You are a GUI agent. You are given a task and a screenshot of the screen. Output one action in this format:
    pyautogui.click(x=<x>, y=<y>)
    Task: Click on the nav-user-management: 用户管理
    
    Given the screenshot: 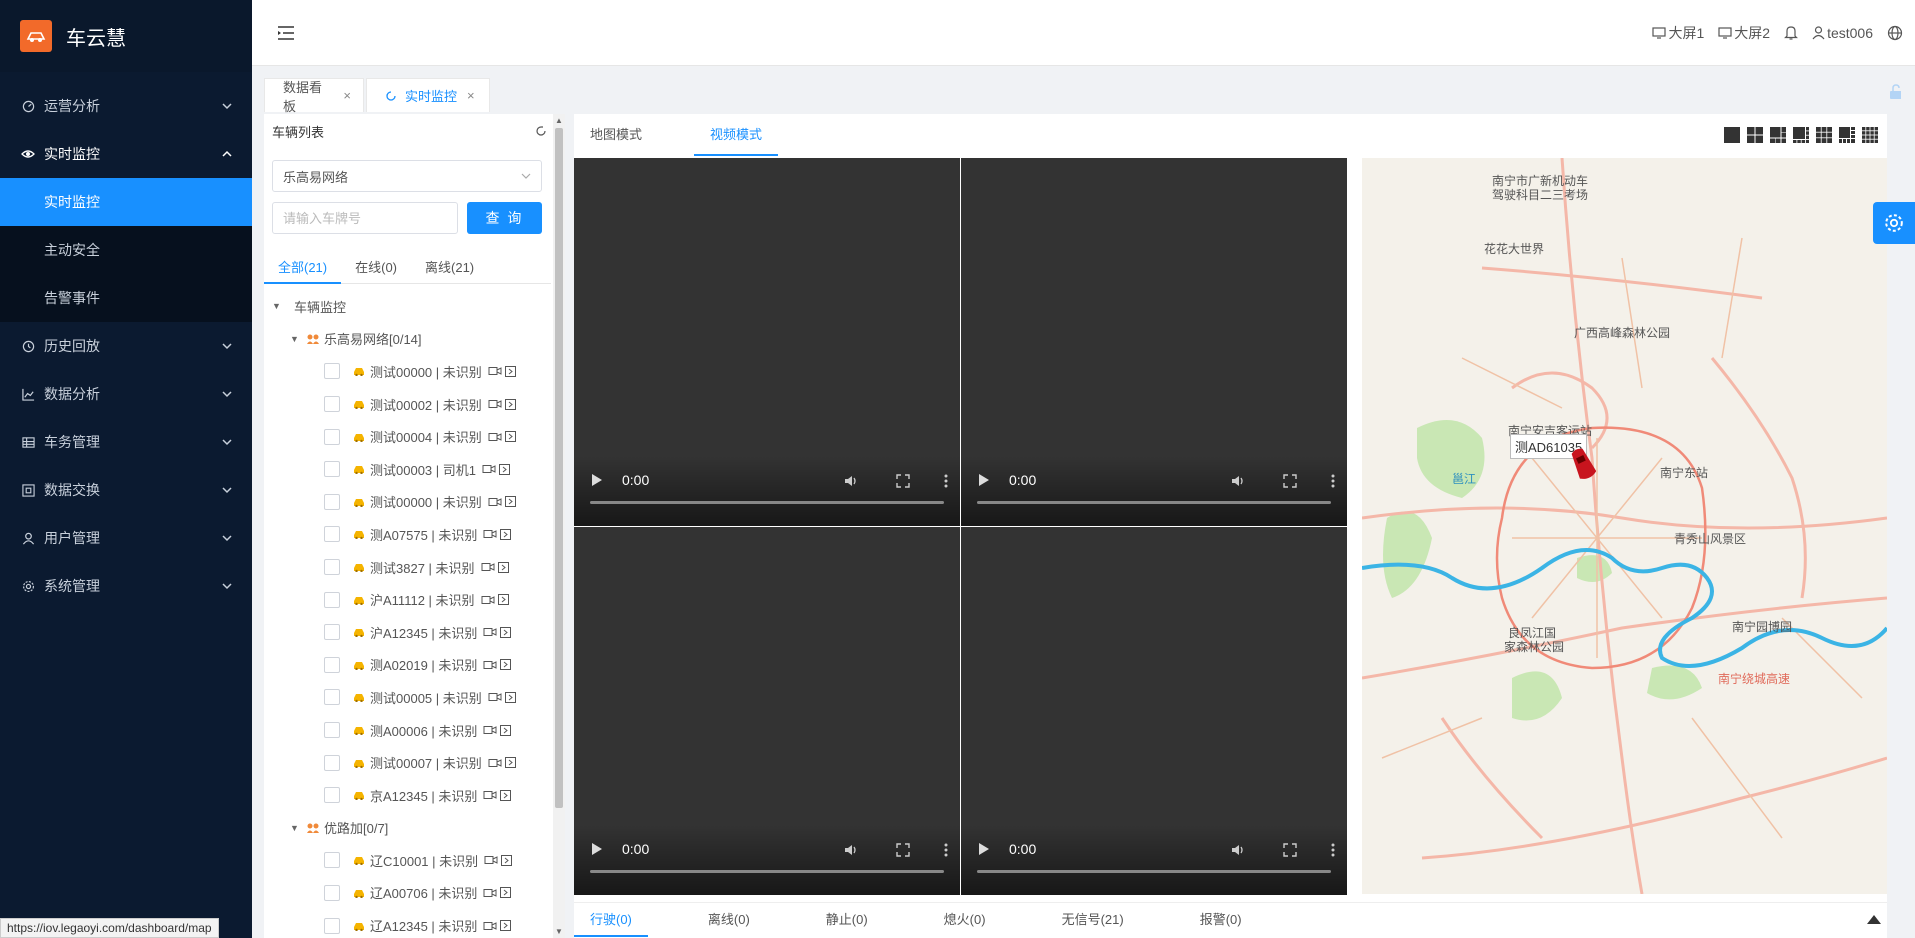 What is the action you would take?
    pyautogui.click(x=126, y=538)
    